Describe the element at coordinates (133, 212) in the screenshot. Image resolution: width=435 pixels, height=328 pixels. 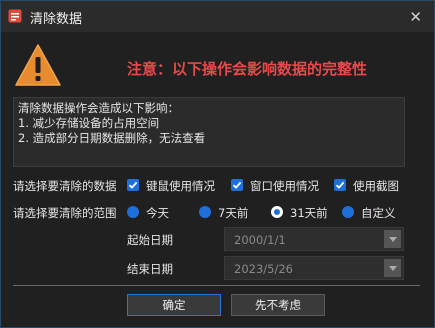
I see `radio-today` at that location.